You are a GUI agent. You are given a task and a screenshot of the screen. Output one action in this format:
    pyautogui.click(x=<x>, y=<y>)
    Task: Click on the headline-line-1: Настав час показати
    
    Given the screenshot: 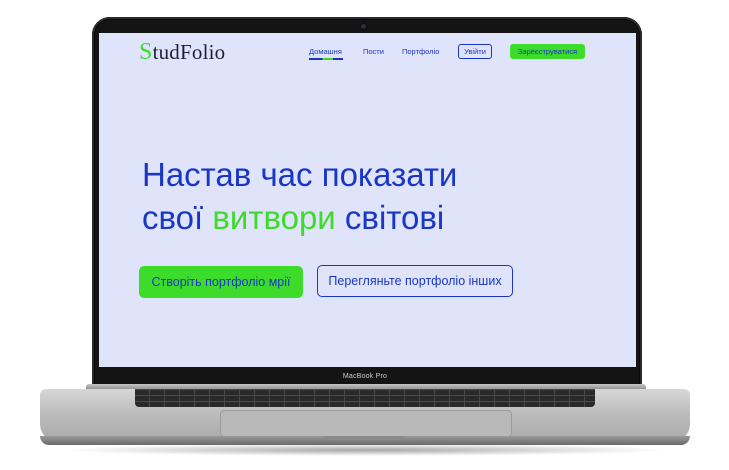 What is the action you would take?
    pyautogui.click(x=300, y=174)
    